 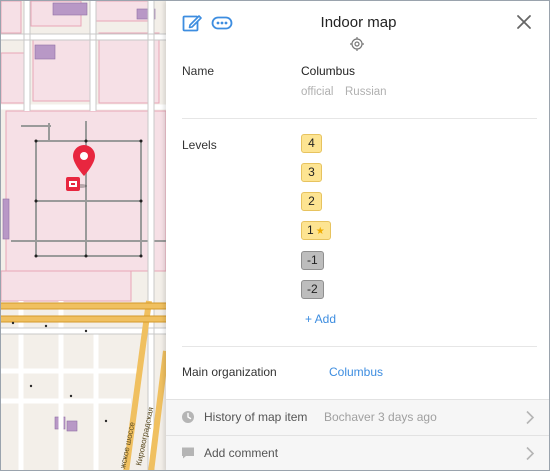 What do you see at coordinates (380, 417) in the screenshot?
I see `history-meta: Bochaver 3 days ago` at bounding box center [380, 417].